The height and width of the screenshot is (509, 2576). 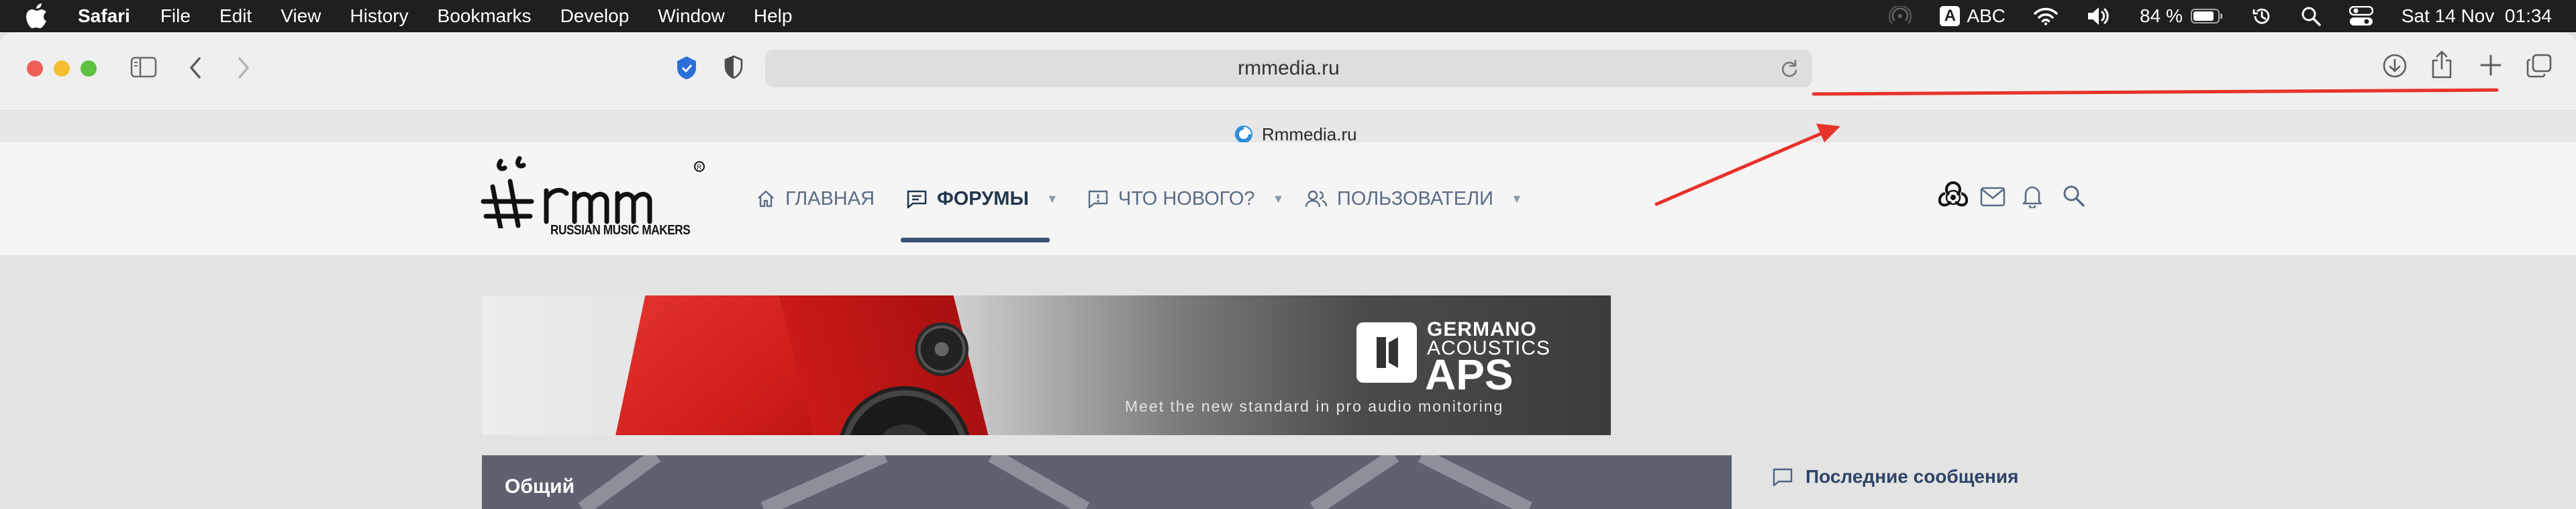 What do you see at coordinates (243, 67) in the screenshot?
I see `forward-chevron-icon` at bounding box center [243, 67].